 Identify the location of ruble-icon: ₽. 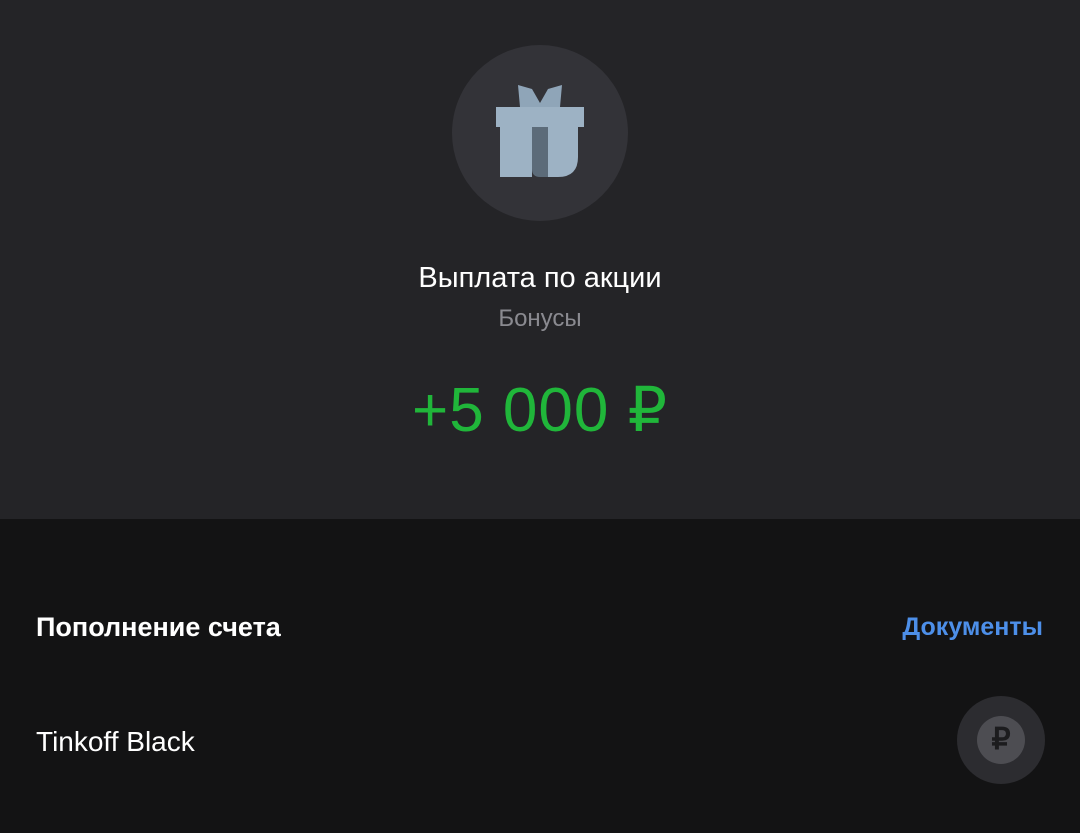
(1001, 740).